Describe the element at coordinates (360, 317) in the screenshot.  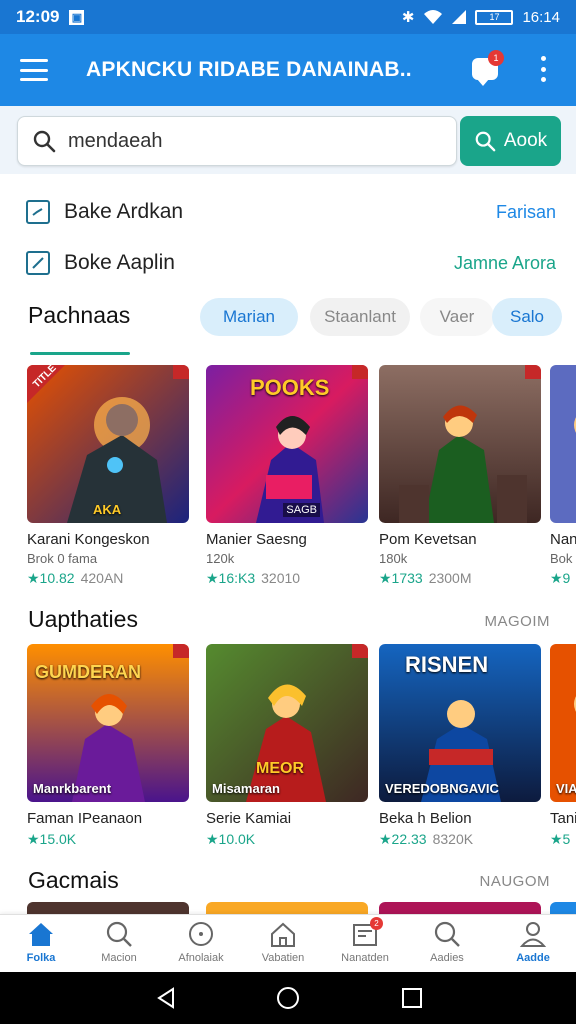
I see `chip-staanlant: Staanlant` at that location.